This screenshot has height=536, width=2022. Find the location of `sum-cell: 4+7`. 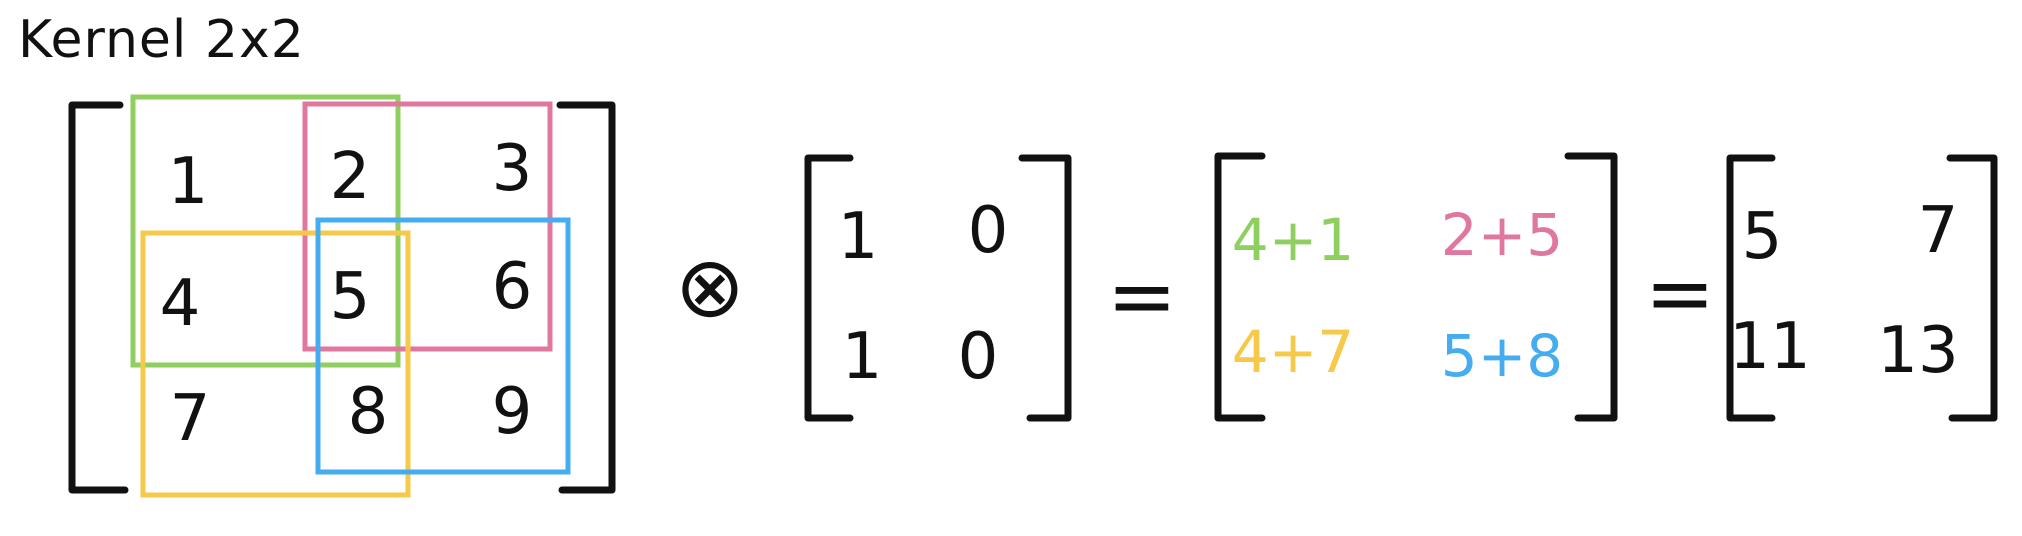

sum-cell: 4+7 is located at coordinates (1293, 352).